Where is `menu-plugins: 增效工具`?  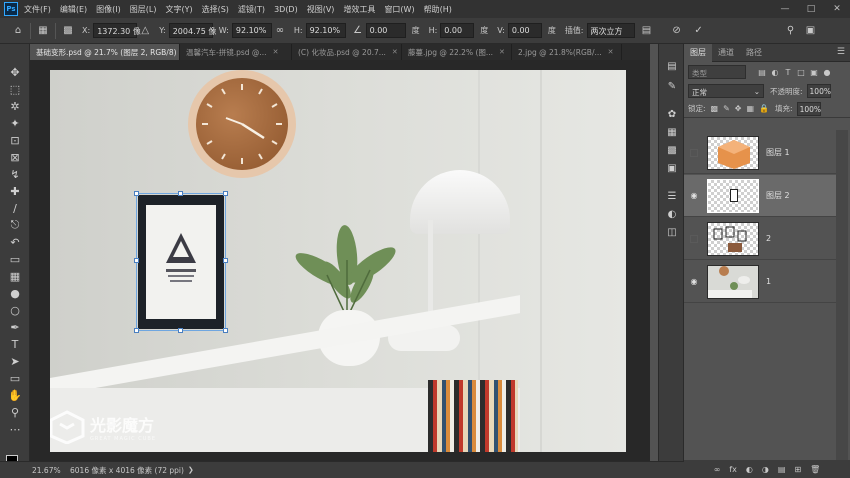
menu-plugins: 增效工具 is located at coordinates (359, 9).